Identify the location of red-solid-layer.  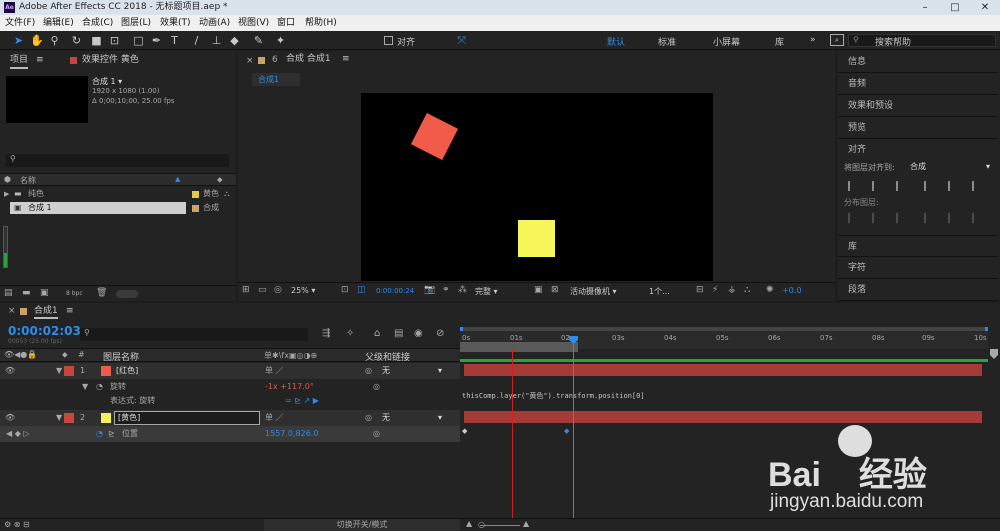
(434, 136).